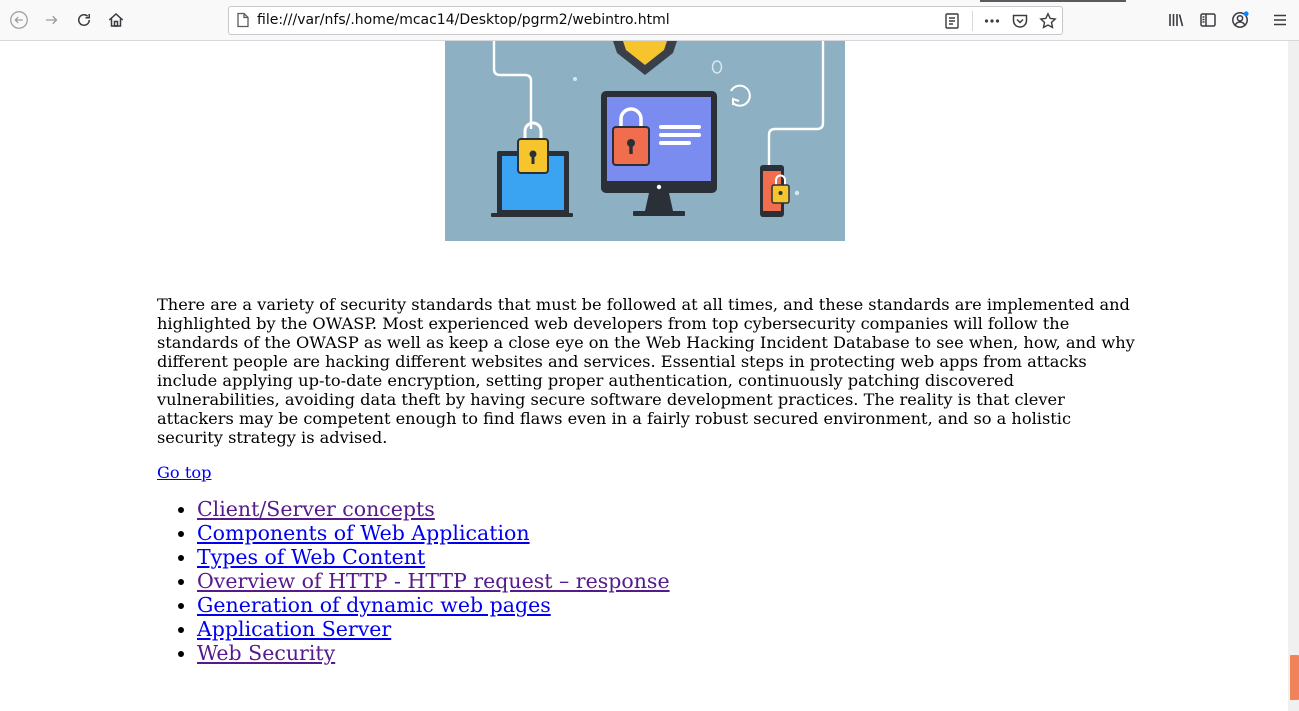 The image size is (1299, 711). Describe the element at coordinates (433, 653) in the screenshot. I see `list-item: Web Security` at that location.